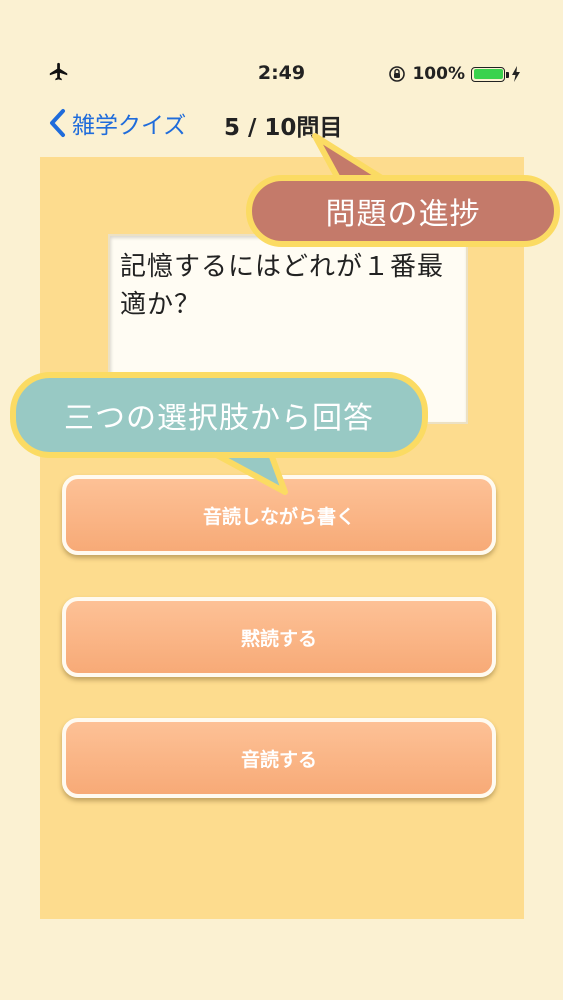  I want to click on navigation-bar: 雑学クイズ 5 / 10問目, so click(281, 123).